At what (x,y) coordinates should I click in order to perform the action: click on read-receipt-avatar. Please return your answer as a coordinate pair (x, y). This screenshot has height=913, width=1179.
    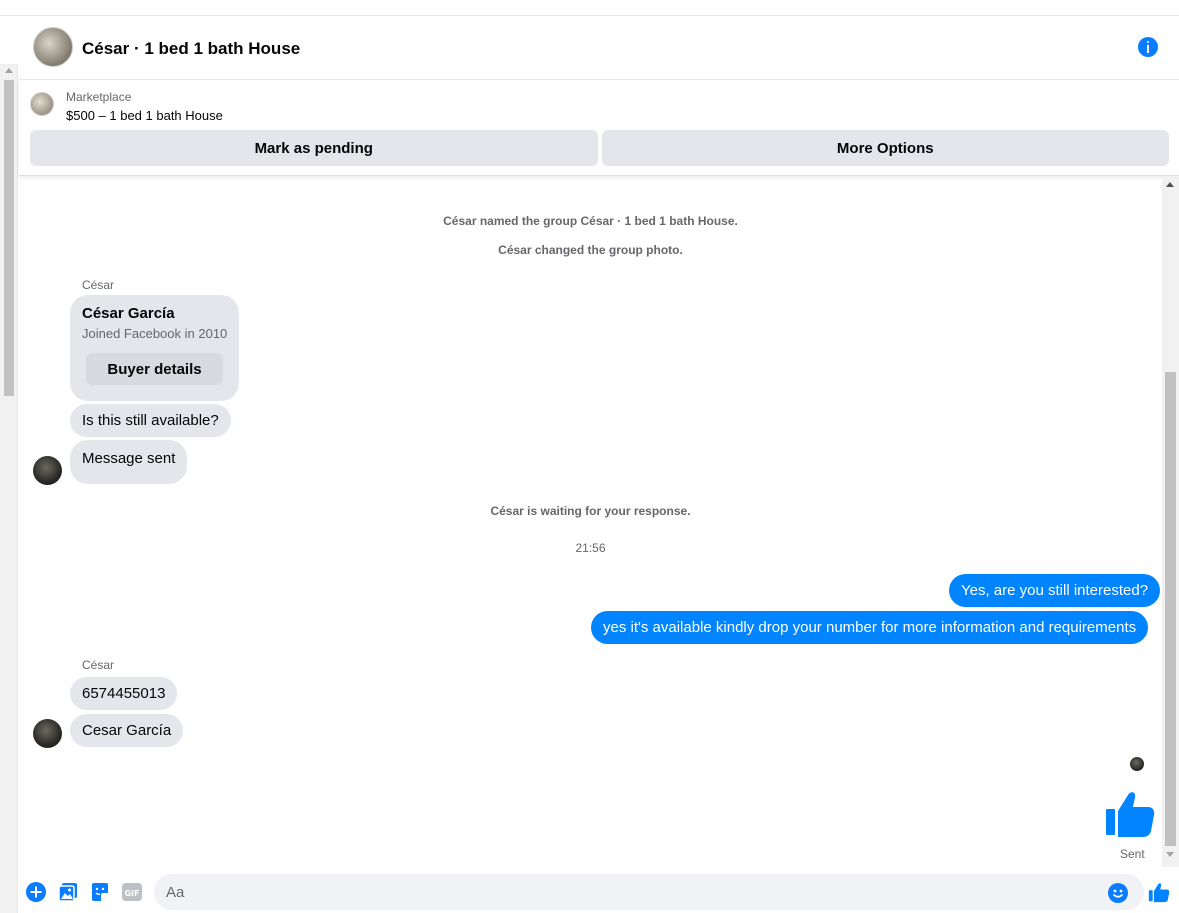
    Looking at the image, I should click on (1137, 764).